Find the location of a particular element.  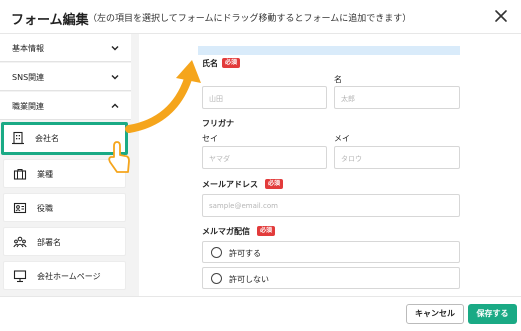

placeholder: 太郎 is located at coordinates (348, 99).